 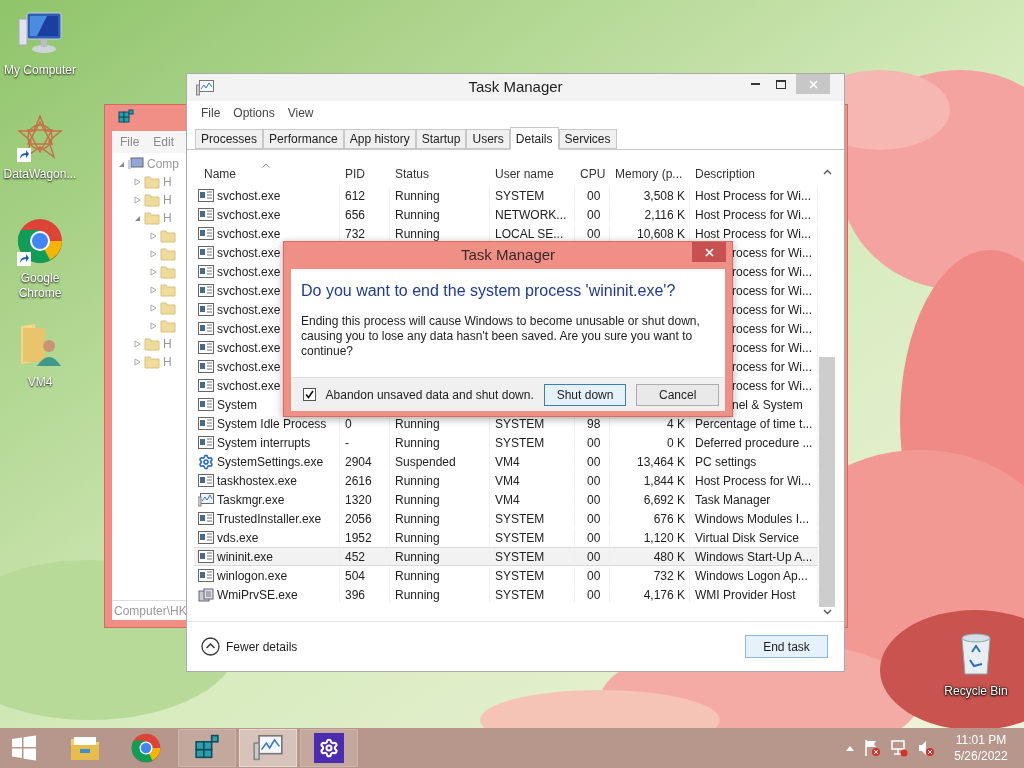 What do you see at coordinates (355, 557) in the screenshot?
I see `table-cell-text: 452` at bounding box center [355, 557].